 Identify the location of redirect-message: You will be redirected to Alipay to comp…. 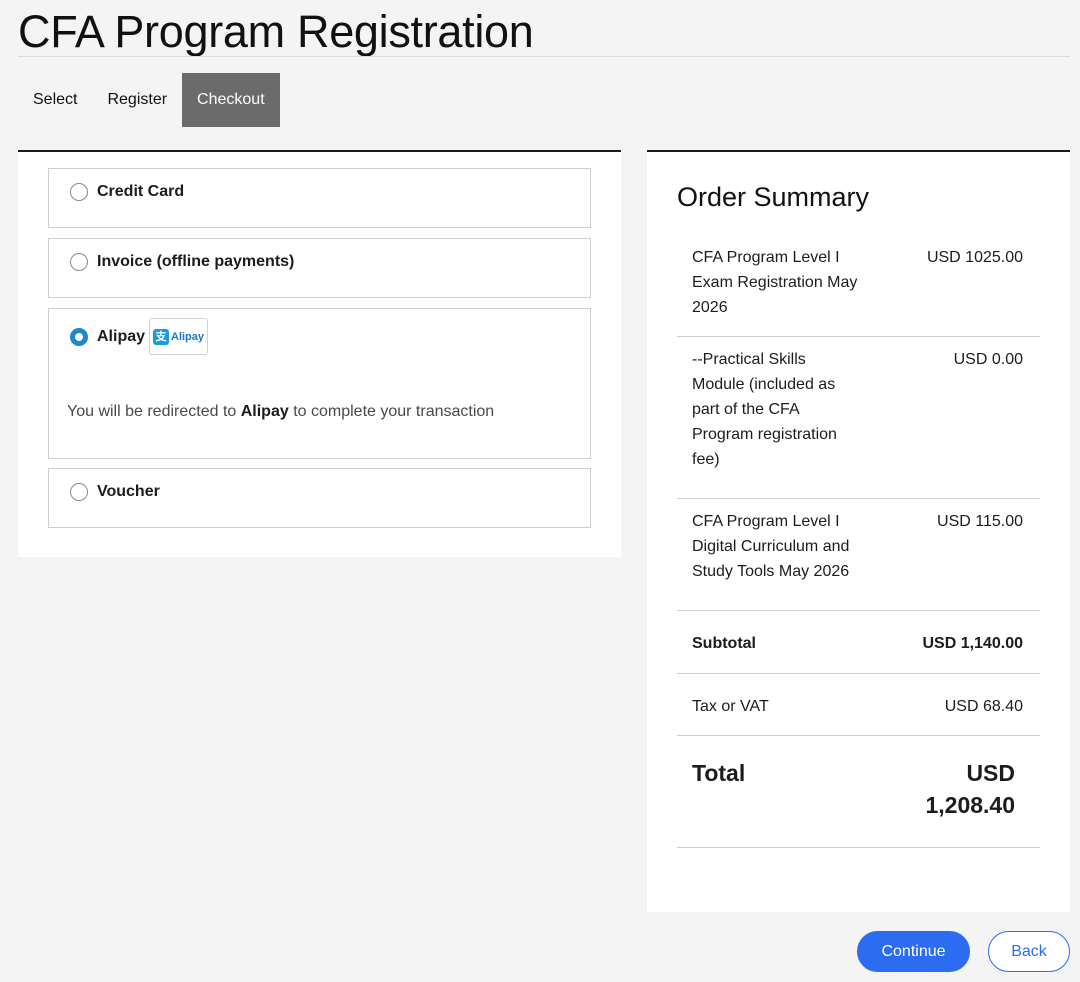
(281, 411).